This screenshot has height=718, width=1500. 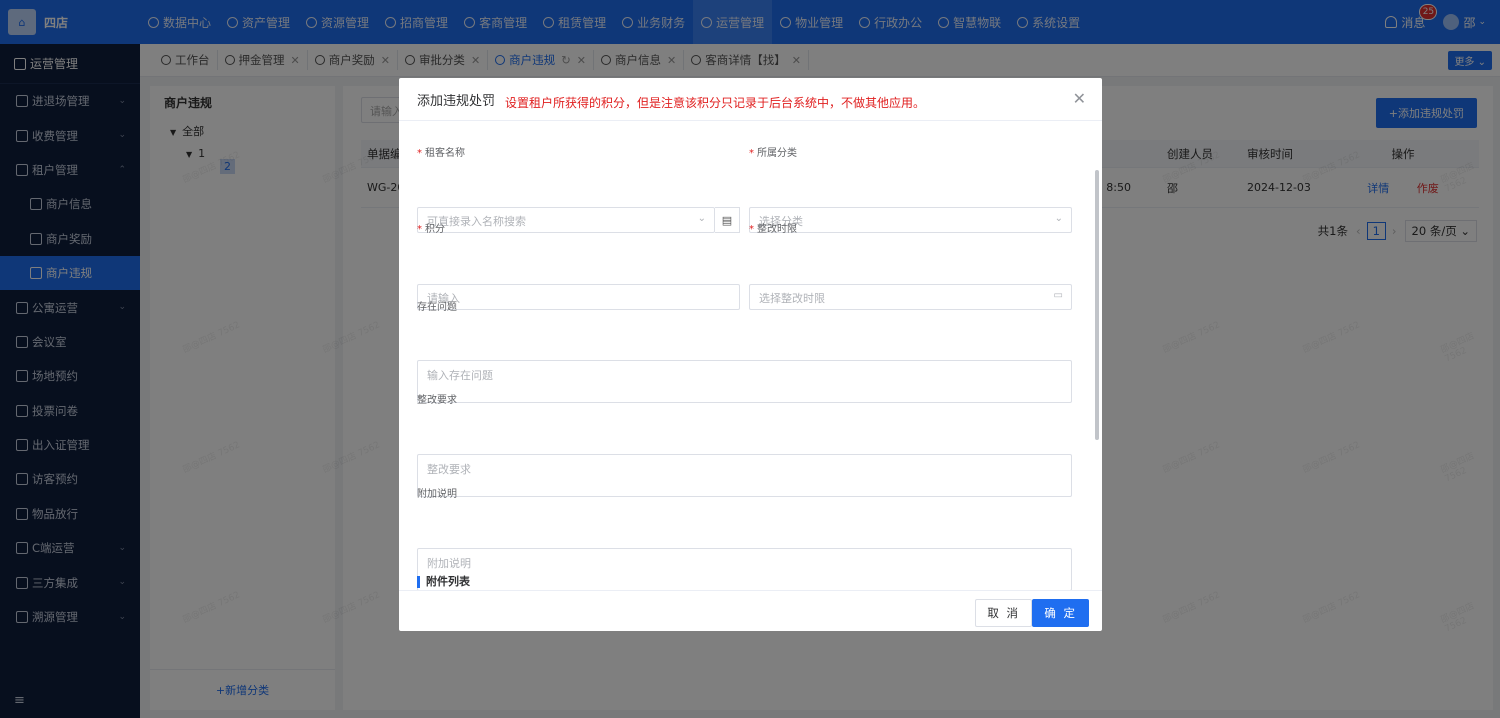 What do you see at coordinates (437, 400) in the screenshot?
I see `requirement-label: 整改要求` at bounding box center [437, 400].